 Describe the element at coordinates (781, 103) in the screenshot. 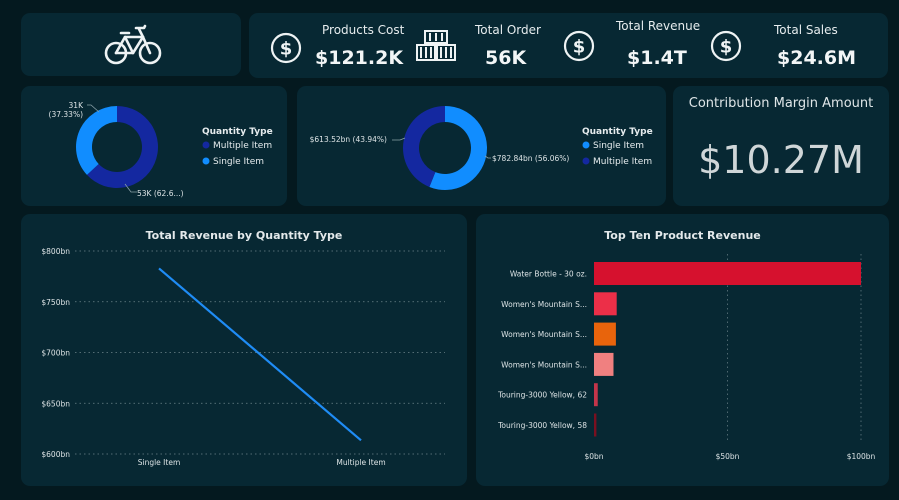

I see `contribution-margin-title: Contribution Margin Amount` at that location.